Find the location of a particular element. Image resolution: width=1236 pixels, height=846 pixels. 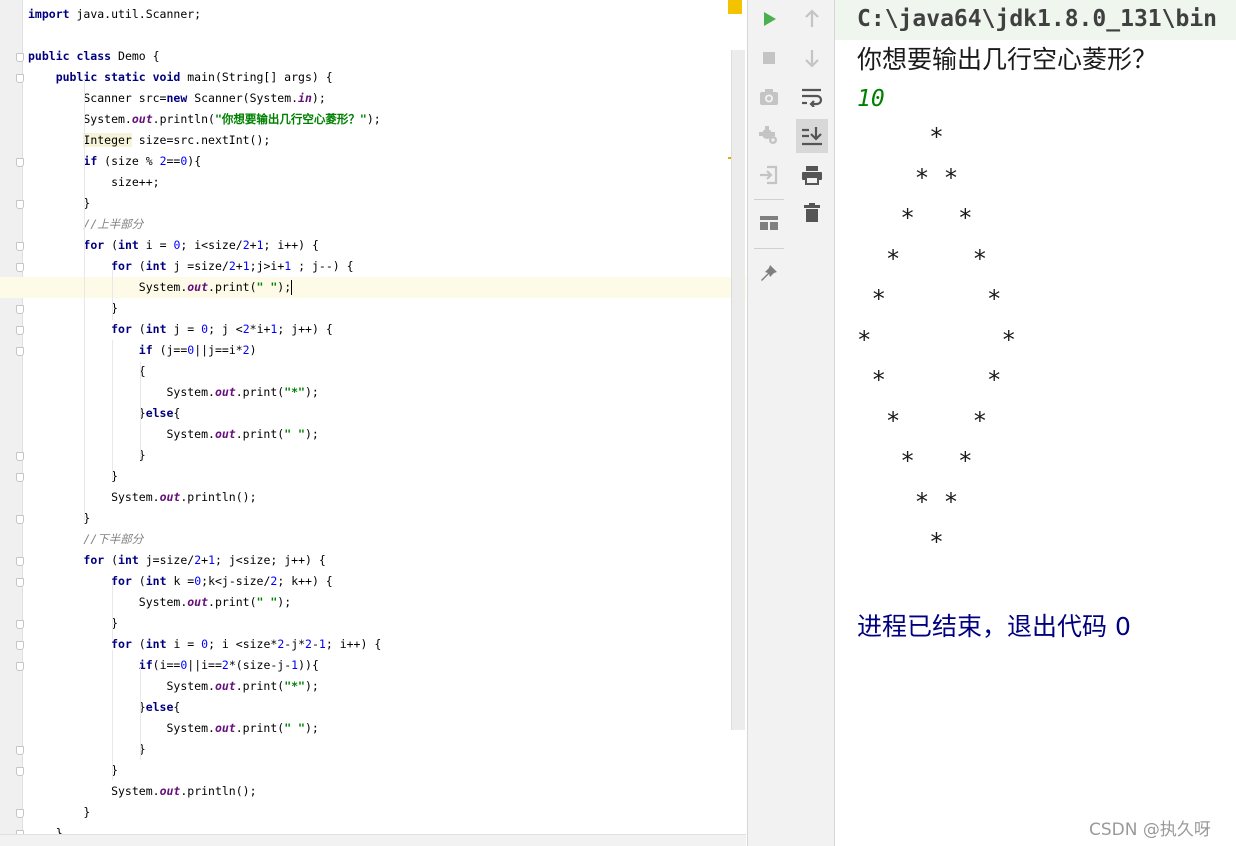

debug-settings-icon is located at coordinates (769, 136).